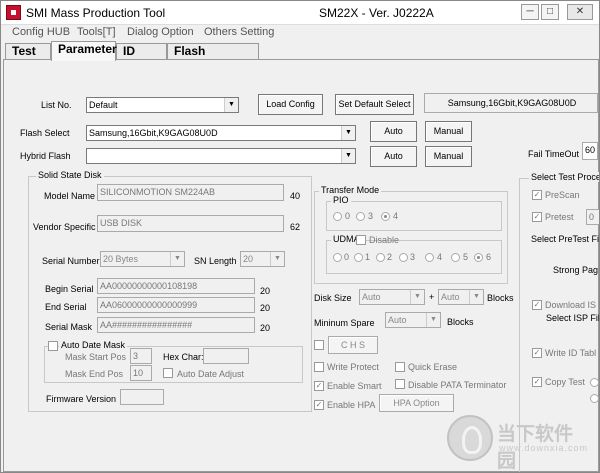 This screenshot has width=600, height=473. Describe the element at coordinates (537, 195) in the screenshot. I see `prescan-checkbox: ✓` at that location.